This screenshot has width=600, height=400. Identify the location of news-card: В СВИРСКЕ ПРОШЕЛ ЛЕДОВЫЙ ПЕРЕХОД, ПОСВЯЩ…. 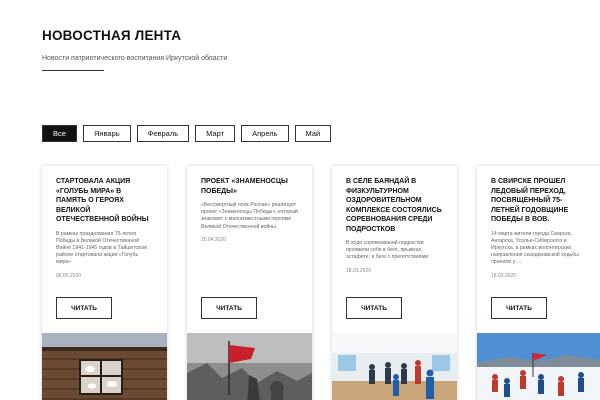
(538, 283).